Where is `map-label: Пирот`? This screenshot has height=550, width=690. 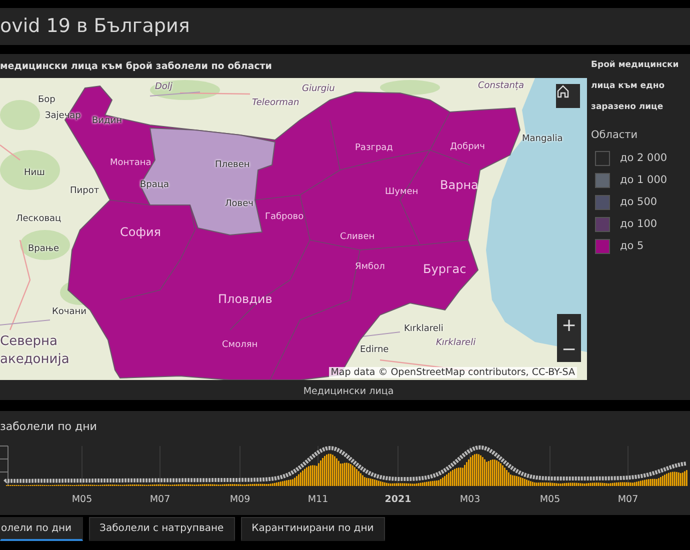
map-label: Пирот is located at coordinates (85, 191).